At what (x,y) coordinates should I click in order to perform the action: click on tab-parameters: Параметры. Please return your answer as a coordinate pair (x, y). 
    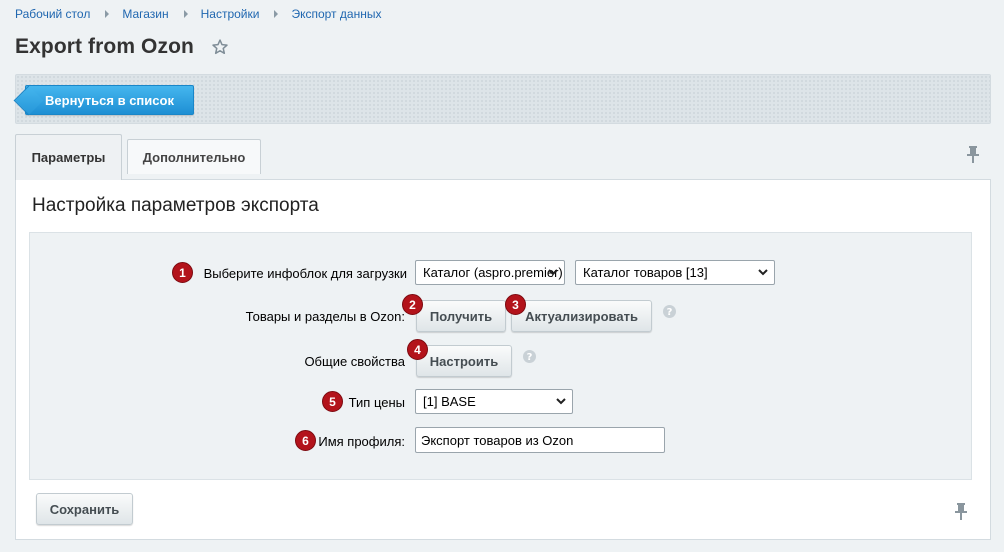
    Looking at the image, I should click on (68, 157).